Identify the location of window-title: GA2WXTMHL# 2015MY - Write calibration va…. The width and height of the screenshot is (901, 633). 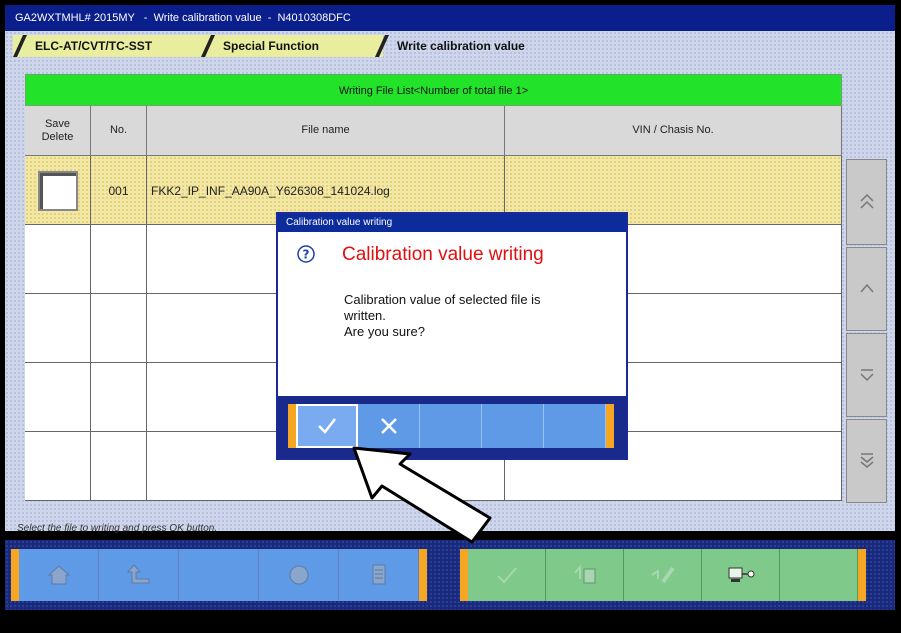
(450, 18).